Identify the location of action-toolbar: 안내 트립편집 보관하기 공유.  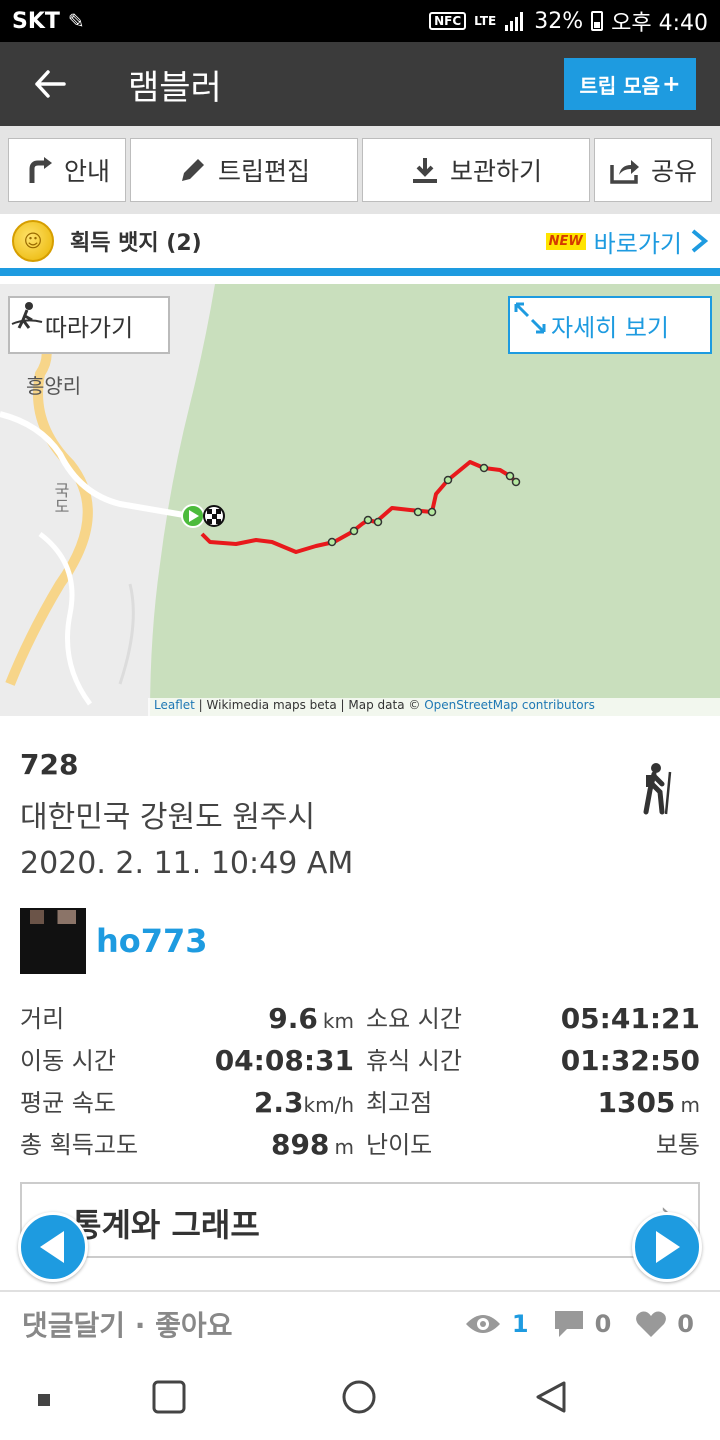
(360, 170).